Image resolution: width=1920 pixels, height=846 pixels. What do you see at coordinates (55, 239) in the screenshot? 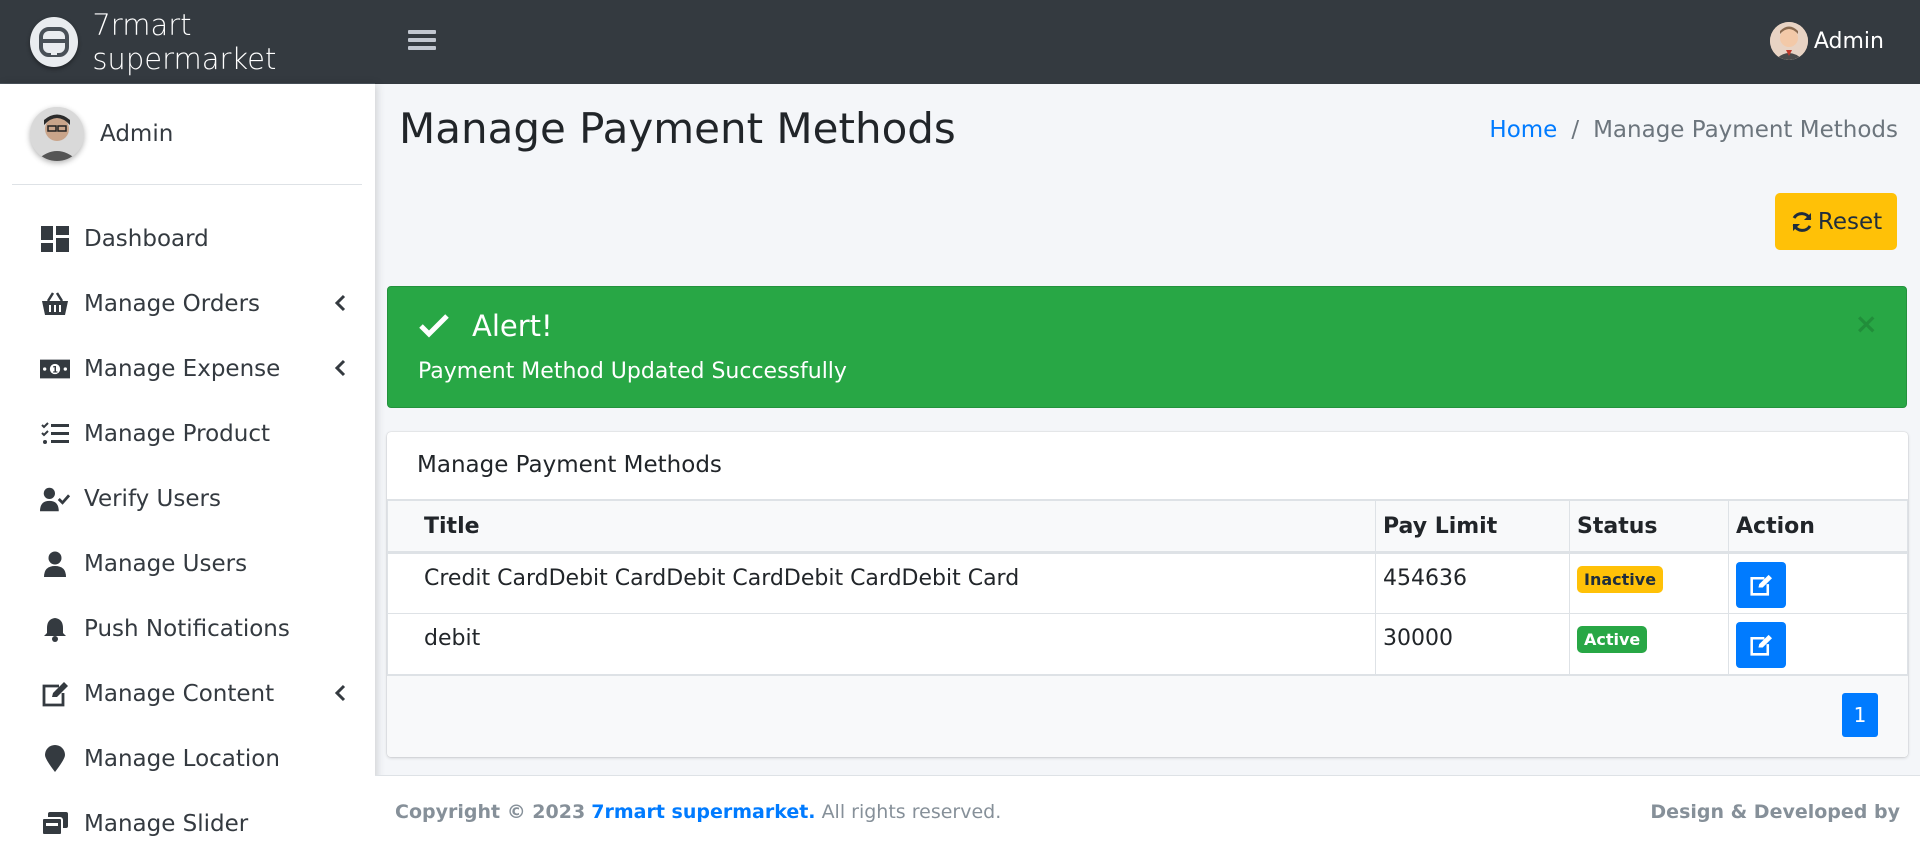
I see `dashboard-icon` at bounding box center [55, 239].